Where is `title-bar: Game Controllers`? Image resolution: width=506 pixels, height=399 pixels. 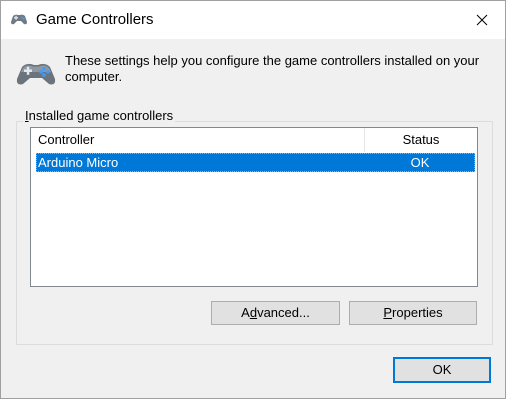 title-bar: Game Controllers is located at coordinates (253, 20).